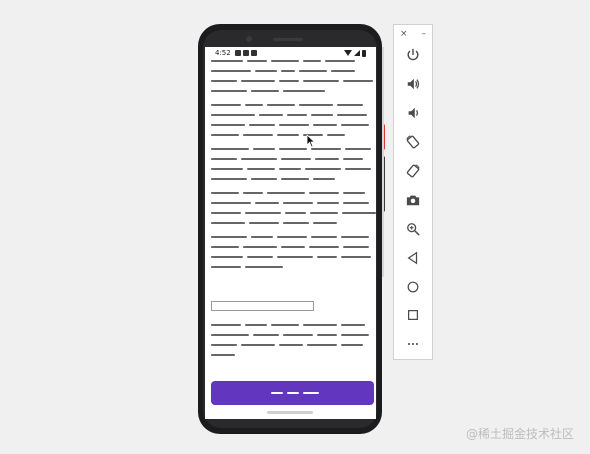 This screenshot has height=454, width=590. I want to click on volume-up-button, so click(413, 84).